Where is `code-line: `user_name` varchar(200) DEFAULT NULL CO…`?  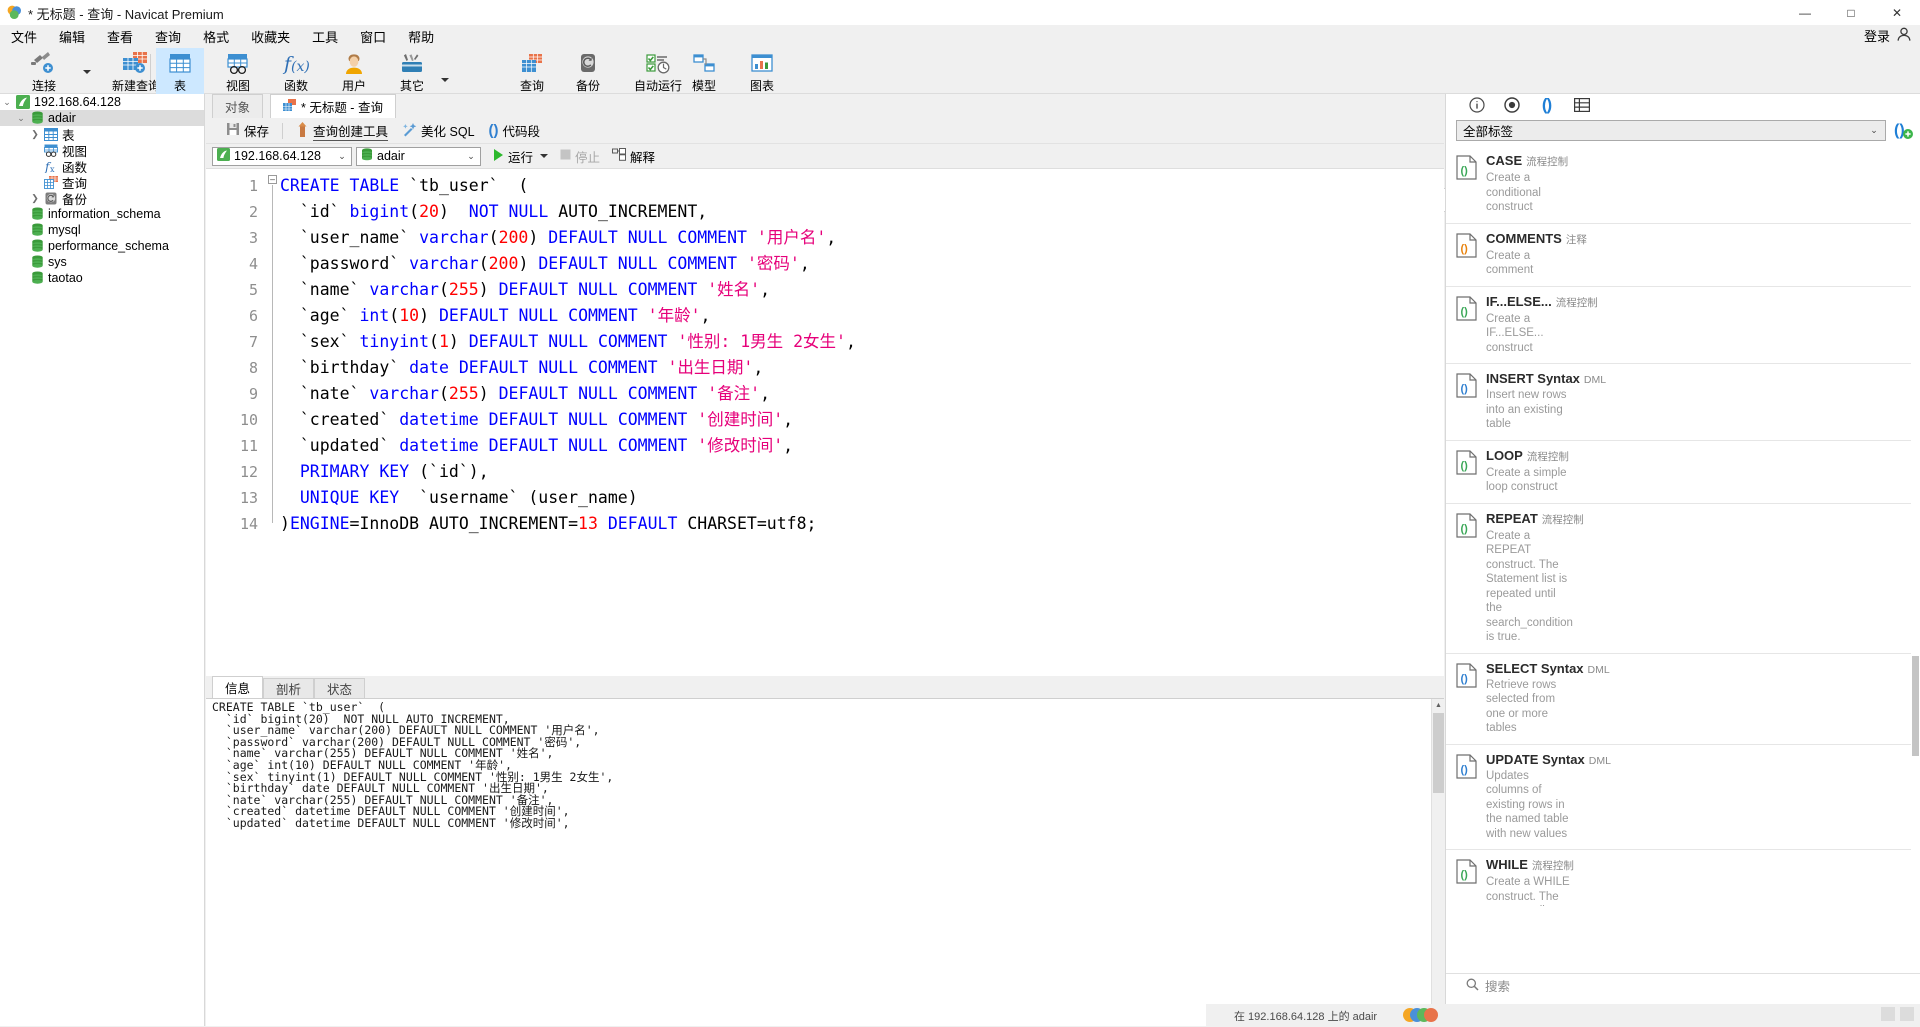 code-line: `user_name` varchar(200) DEFAULT NULL CO… is located at coordinates (558, 238).